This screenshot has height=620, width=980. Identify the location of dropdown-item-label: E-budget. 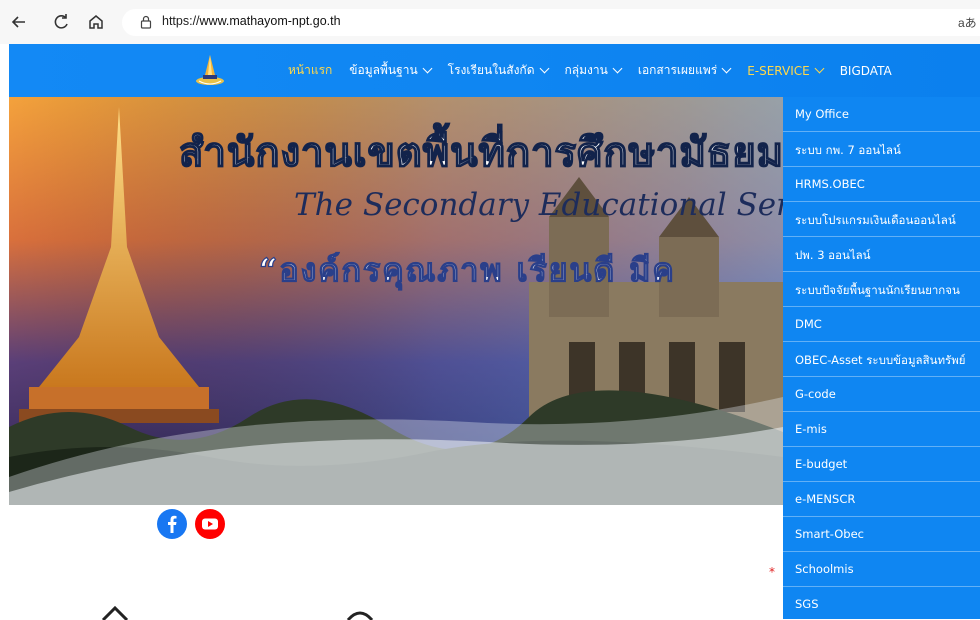
(821, 464).